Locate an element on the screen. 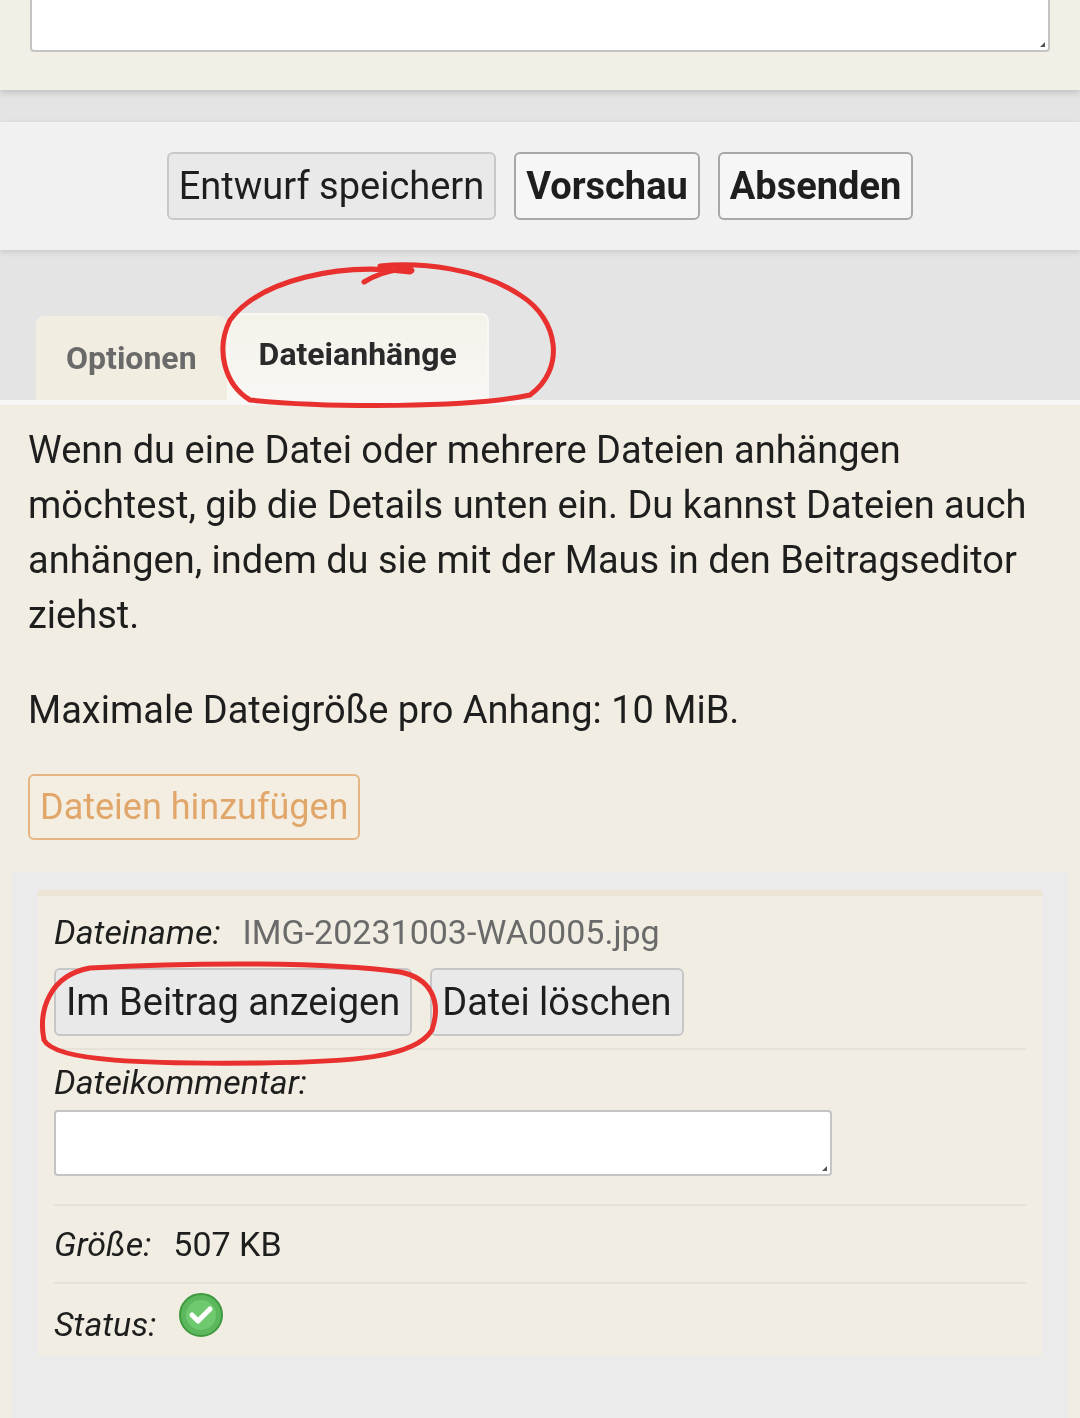 This screenshot has width=1080, height=1418. tab: Optionen is located at coordinates (131, 358).